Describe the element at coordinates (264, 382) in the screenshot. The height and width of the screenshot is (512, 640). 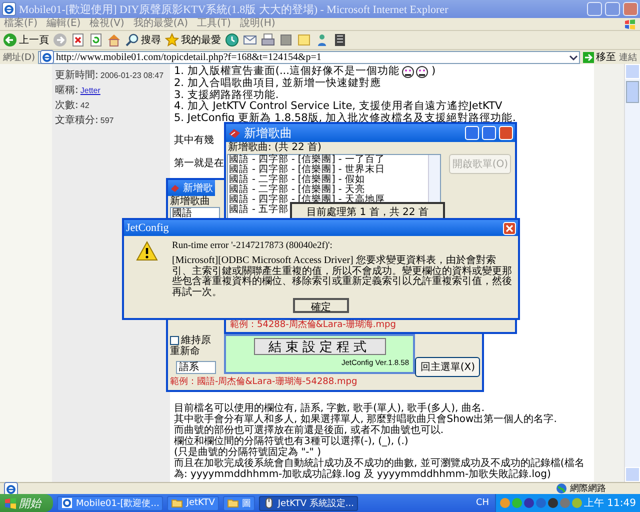
I see `example-text: 範例：國語-周杰倫&Lara-珊瑚海-54288.mpg` at that location.